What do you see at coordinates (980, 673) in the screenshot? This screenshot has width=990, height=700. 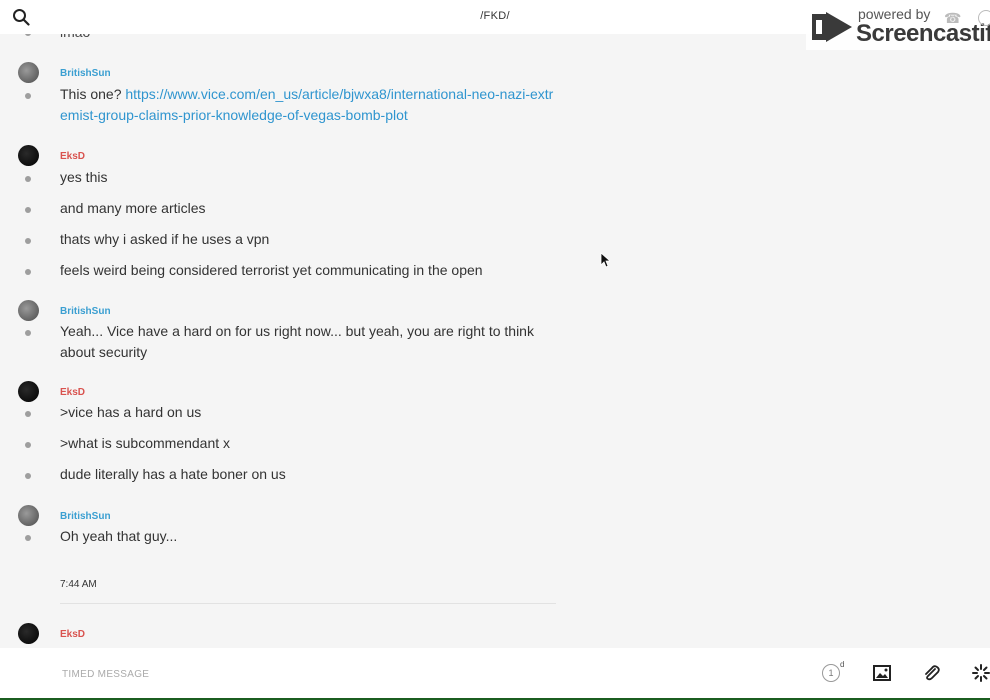 I see `loading-spinner-icon` at bounding box center [980, 673].